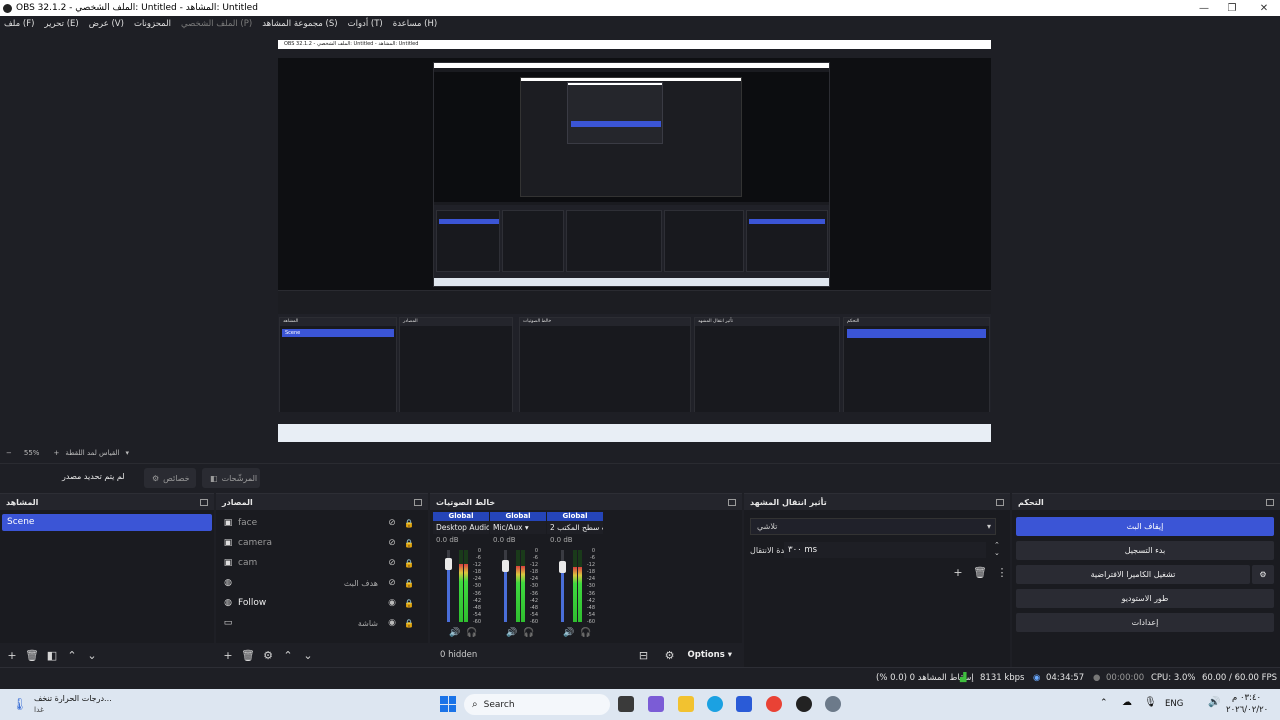 Image resolution: width=1280 pixels, height=720 pixels. Describe the element at coordinates (686, 704) in the screenshot. I see `file-explorer-icon` at that location.